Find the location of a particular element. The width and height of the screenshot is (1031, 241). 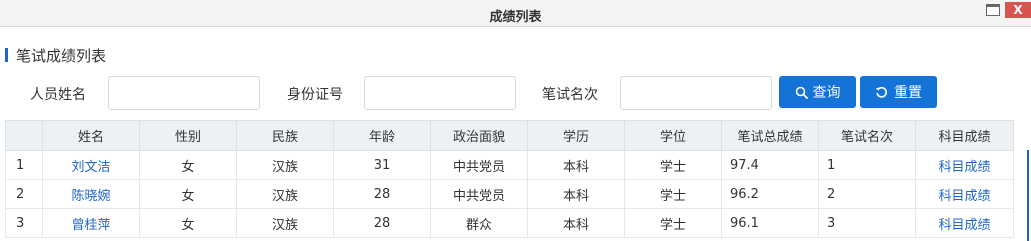

row-rank: 1 is located at coordinates (867, 165).